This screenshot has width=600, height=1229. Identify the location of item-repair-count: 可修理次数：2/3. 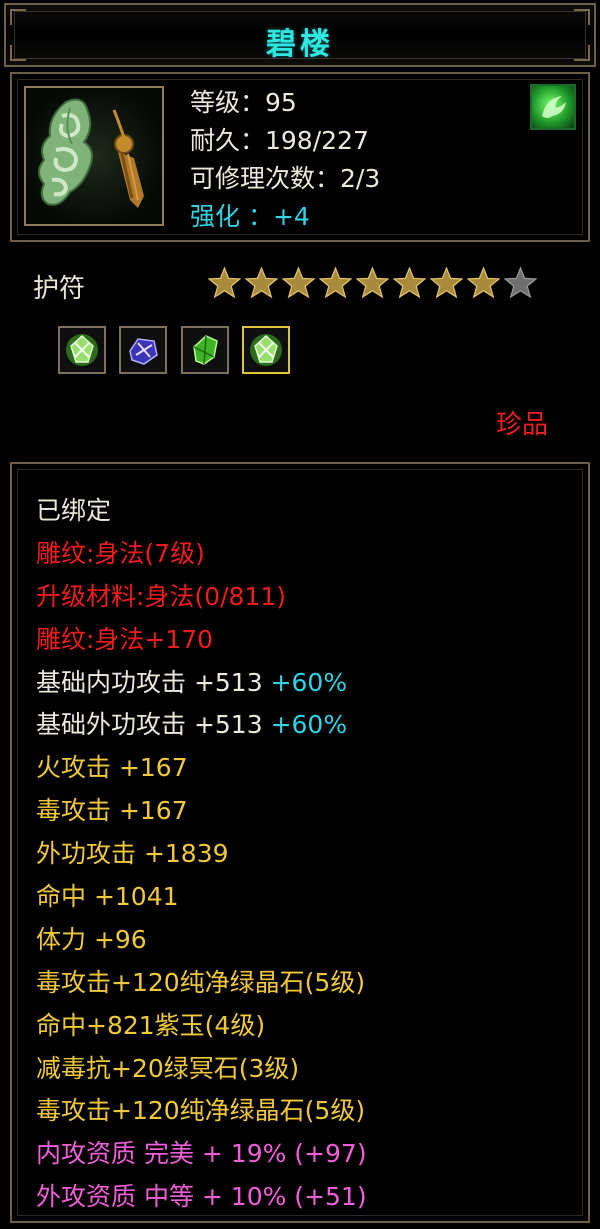
(285, 178).